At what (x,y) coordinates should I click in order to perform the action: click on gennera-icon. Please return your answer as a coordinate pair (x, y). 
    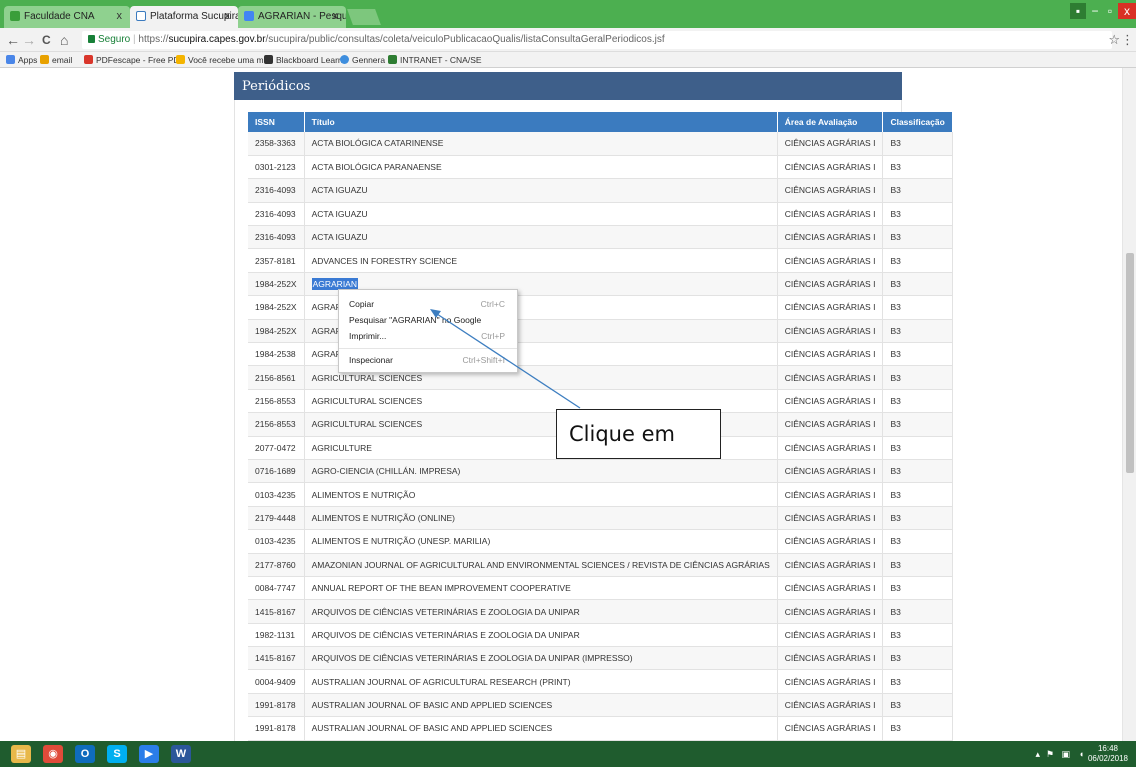
    Looking at the image, I should click on (344, 59).